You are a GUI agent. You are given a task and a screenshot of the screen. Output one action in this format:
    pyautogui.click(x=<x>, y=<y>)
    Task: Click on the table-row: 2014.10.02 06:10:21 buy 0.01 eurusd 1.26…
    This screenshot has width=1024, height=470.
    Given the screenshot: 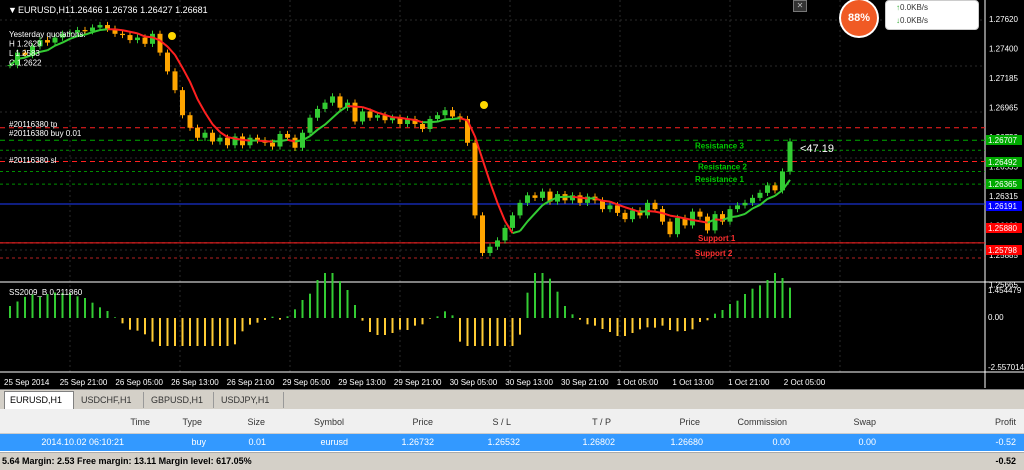 What is the action you would take?
    pyautogui.click(x=512, y=442)
    